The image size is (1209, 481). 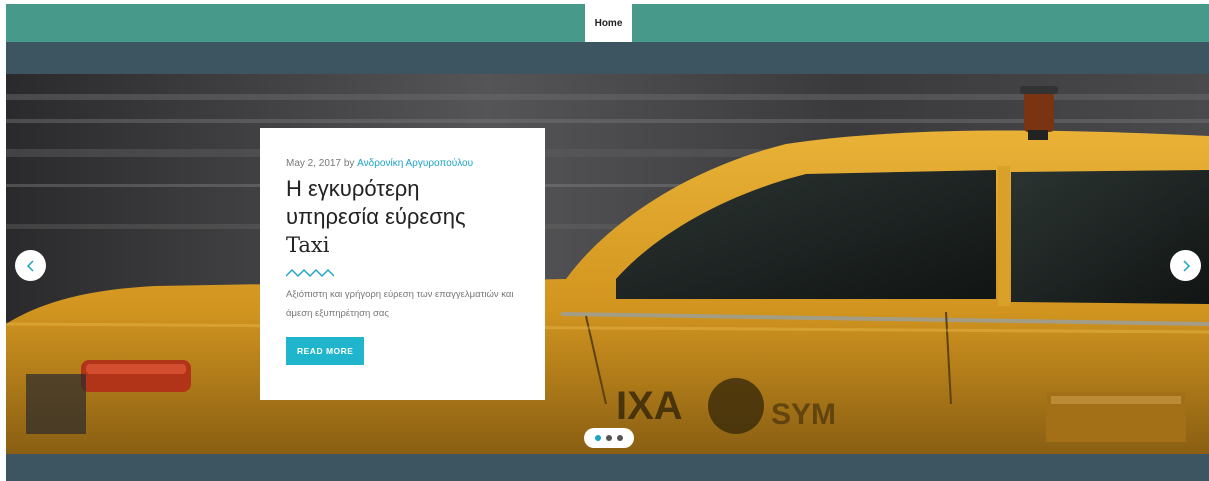 I want to click on post-author-link: Ανδρονίκη Αργυροπούλου, so click(x=415, y=163).